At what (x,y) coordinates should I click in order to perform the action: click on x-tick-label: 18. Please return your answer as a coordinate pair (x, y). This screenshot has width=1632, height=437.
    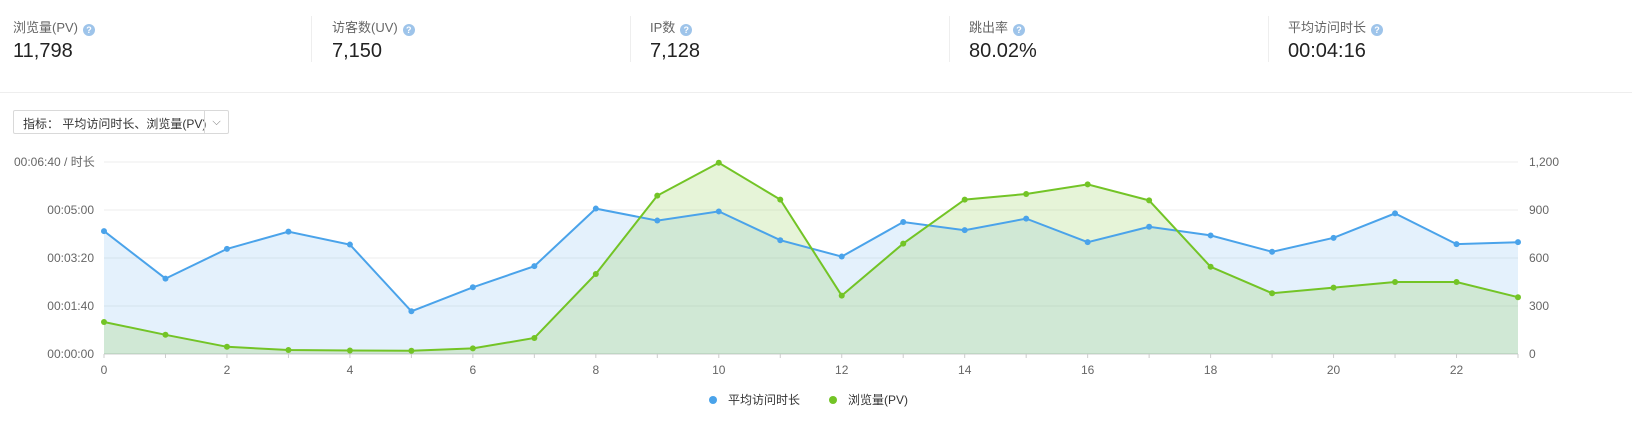
    Looking at the image, I should click on (1211, 370).